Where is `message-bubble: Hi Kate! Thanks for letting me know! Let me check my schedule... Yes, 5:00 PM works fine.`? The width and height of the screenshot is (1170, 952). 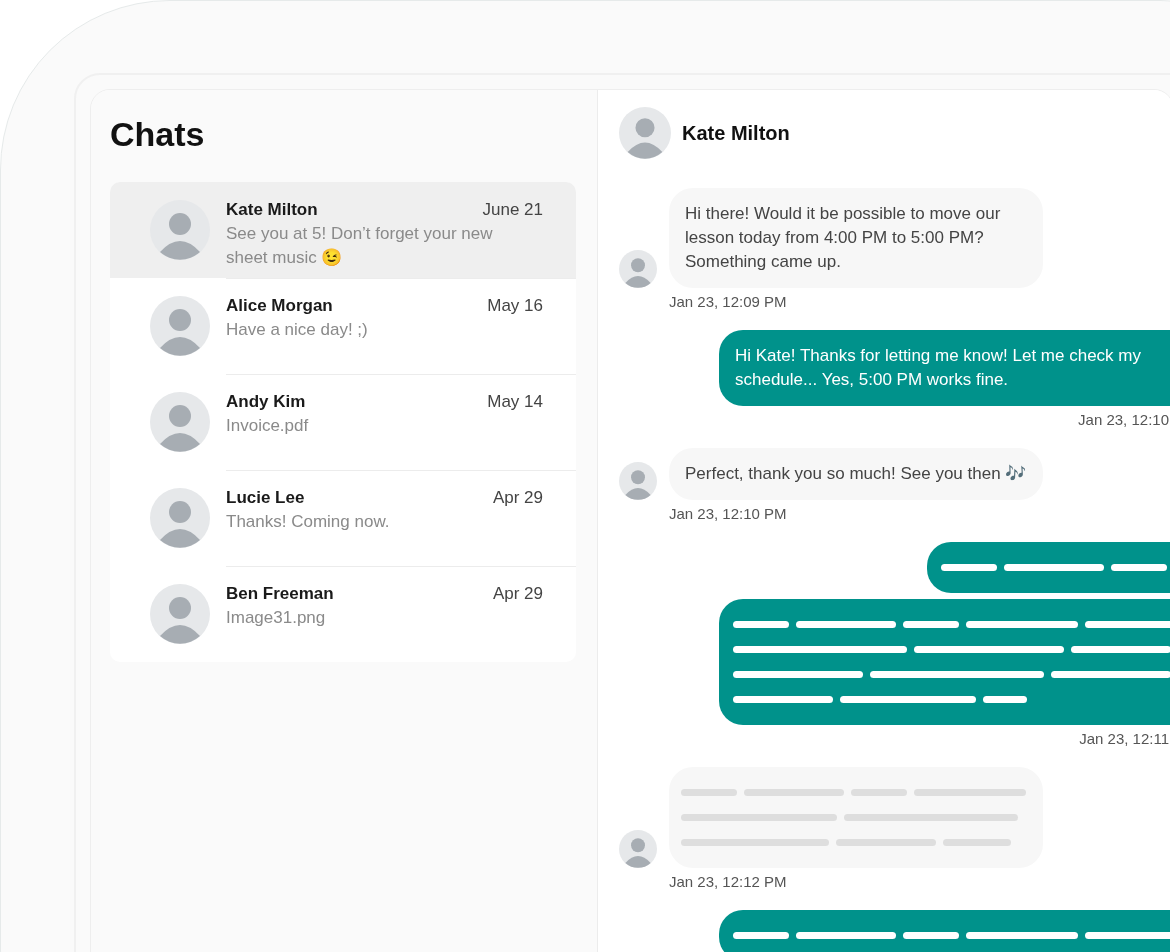
message-bubble: Hi Kate! Thanks for letting me know! Let me check my schedule... Yes, 5:00 PM works fine. is located at coordinates (944, 368).